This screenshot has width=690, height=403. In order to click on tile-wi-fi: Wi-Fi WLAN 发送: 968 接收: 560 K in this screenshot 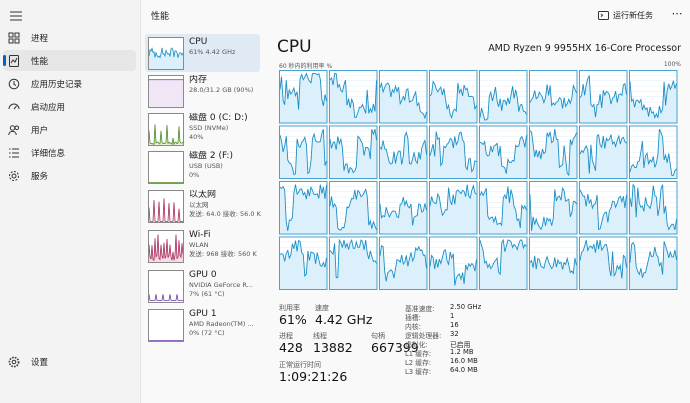, I will do `click(202, 246)`.